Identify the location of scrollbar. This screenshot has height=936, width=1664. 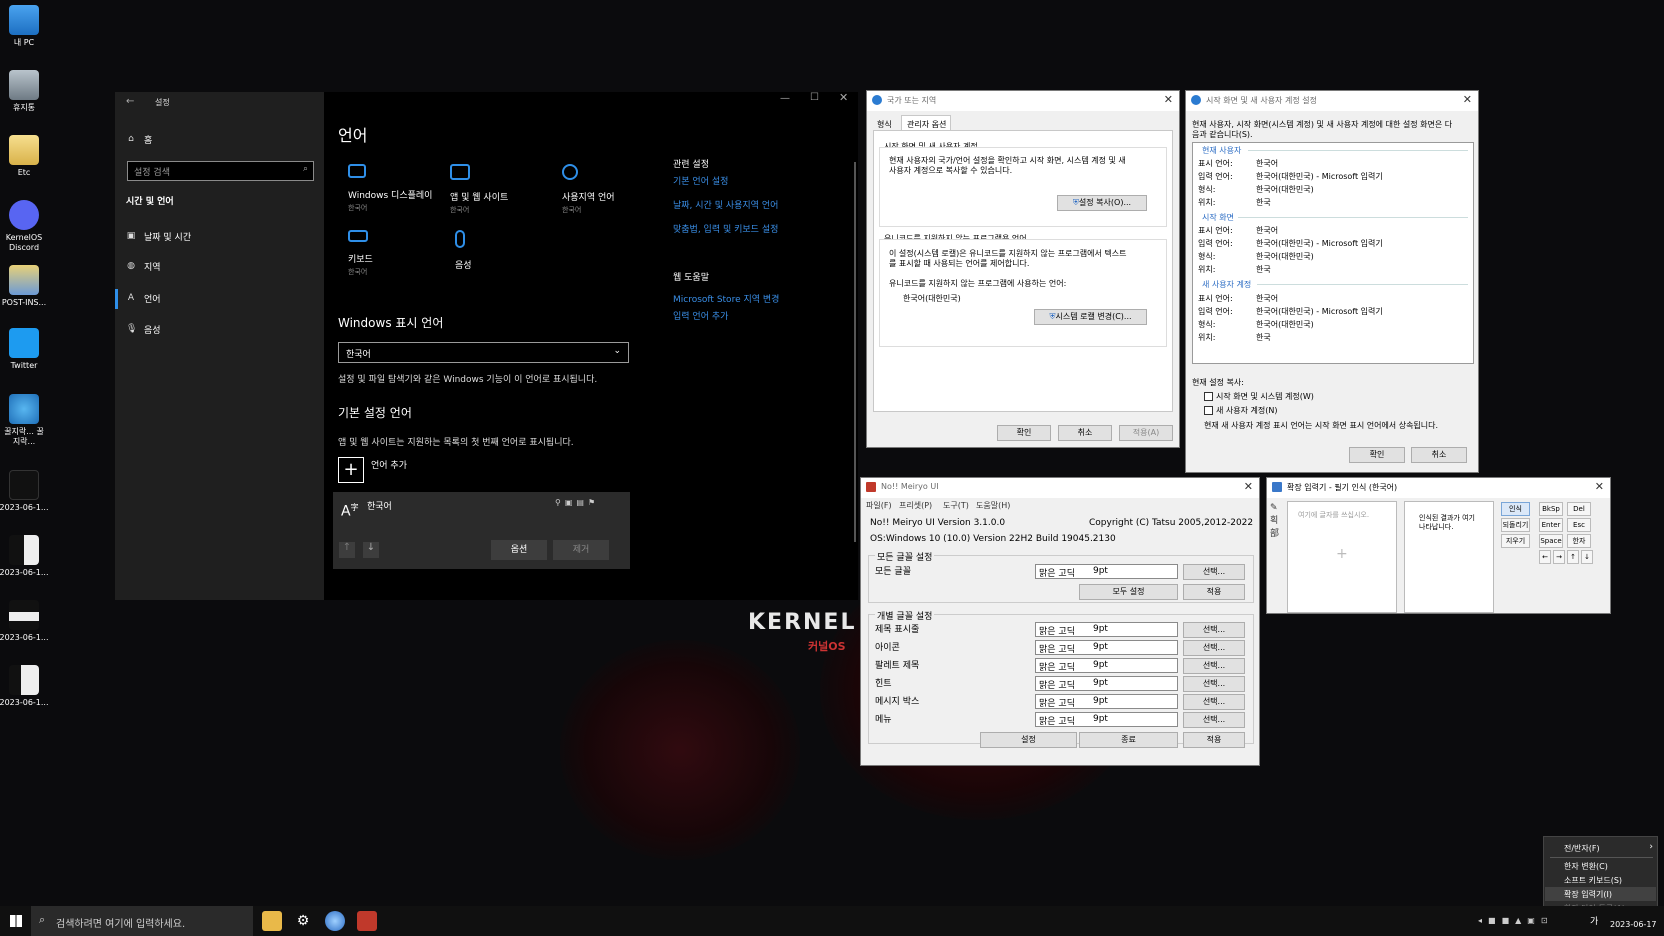
(855, 352).